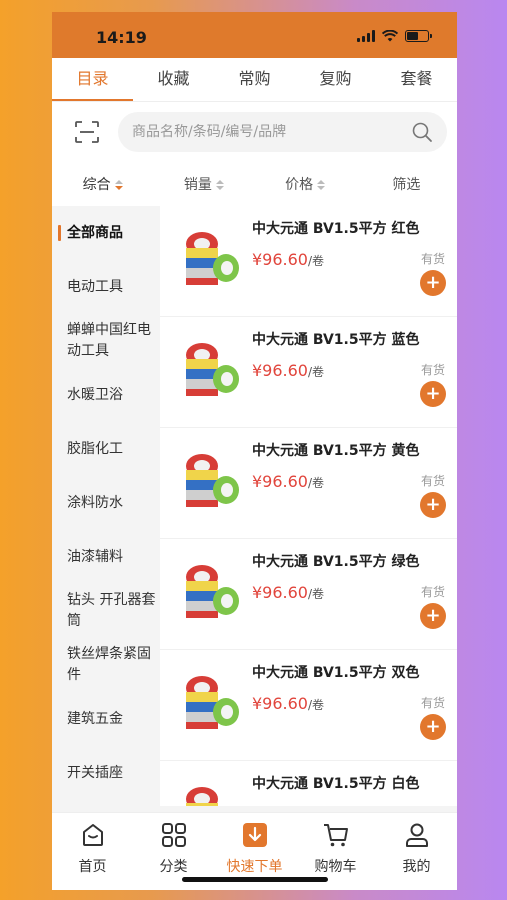 Image resolution: width=507 pixels, height=900 pixels. What do you see at coordinates (106, 773) in the screenshot?
I see `category-item: 开关插座` at bounding box center [106, 773].